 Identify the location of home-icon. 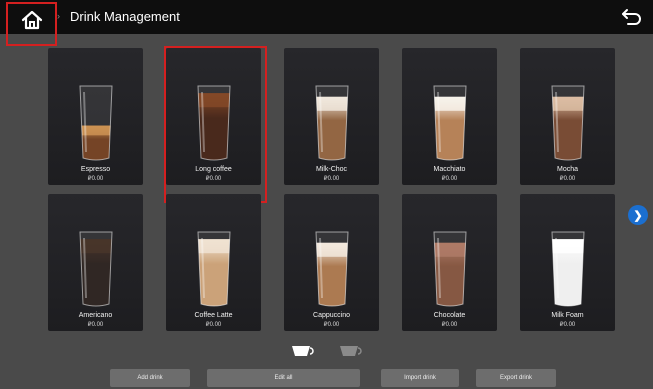
(31, 20).